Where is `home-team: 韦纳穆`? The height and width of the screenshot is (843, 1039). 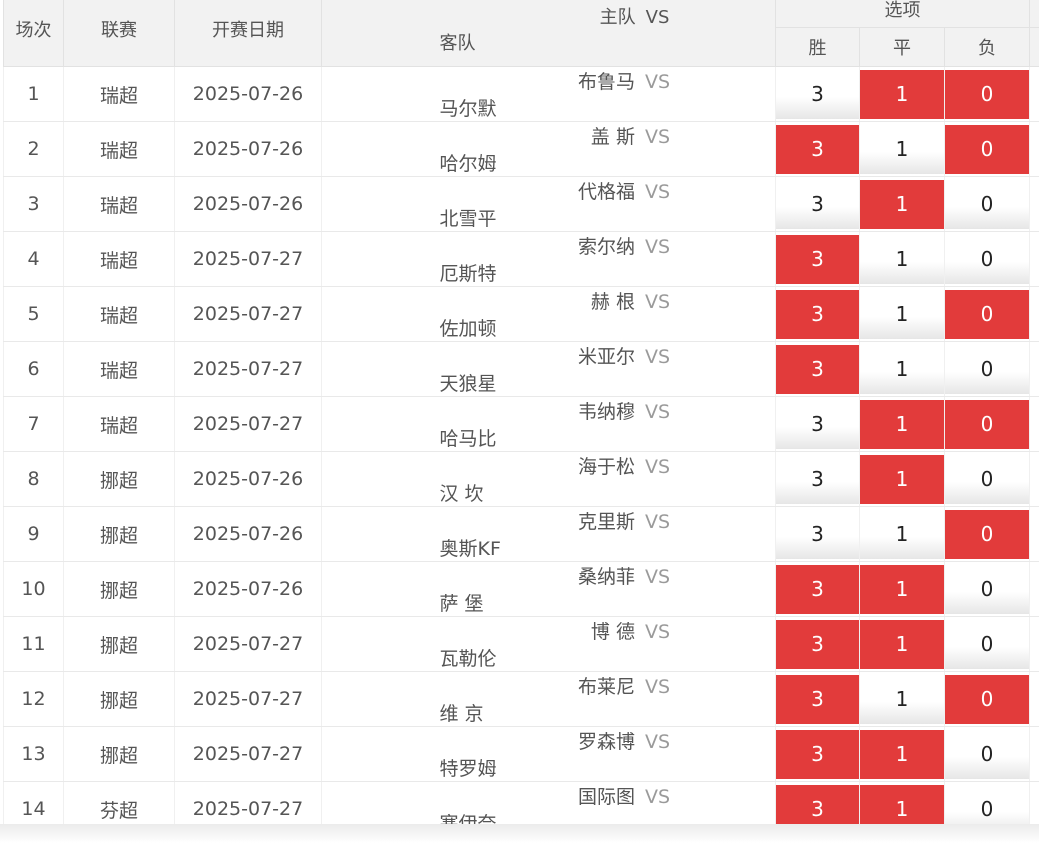 home-team: 韦纳穆 is located at coordinates (606, 412).